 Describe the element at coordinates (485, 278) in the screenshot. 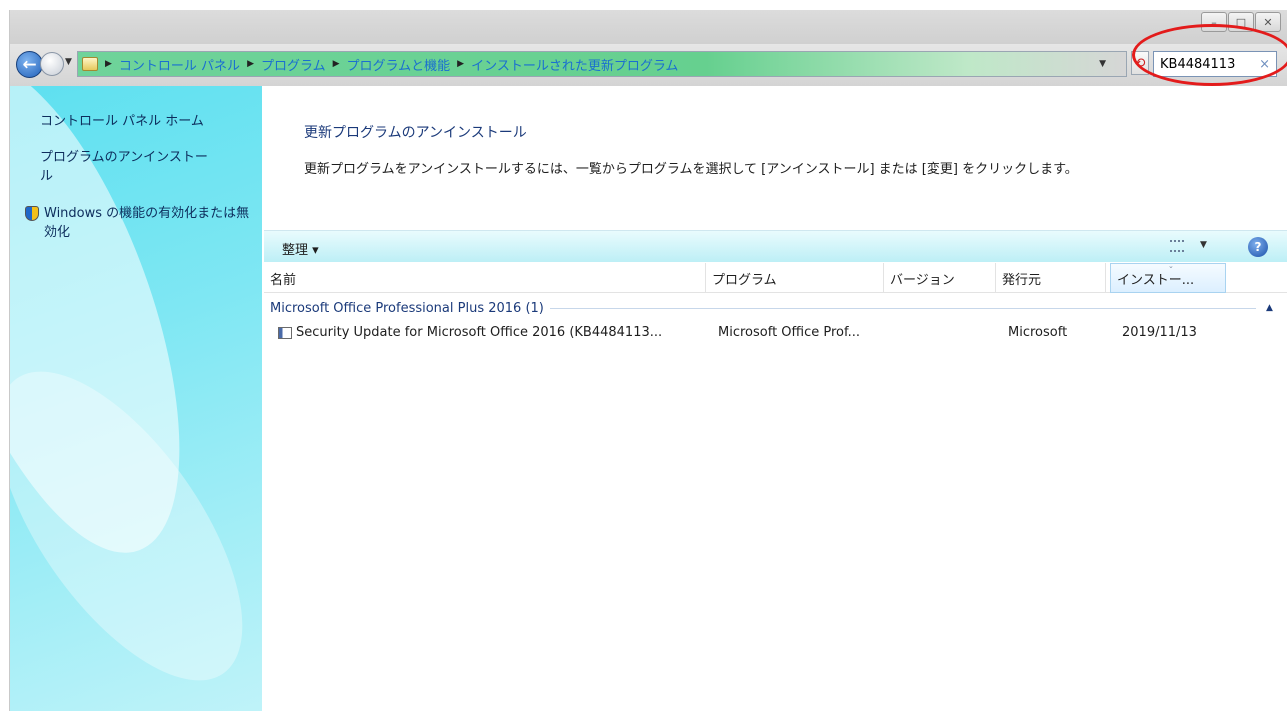

I see `column-name: 名前` at that location.